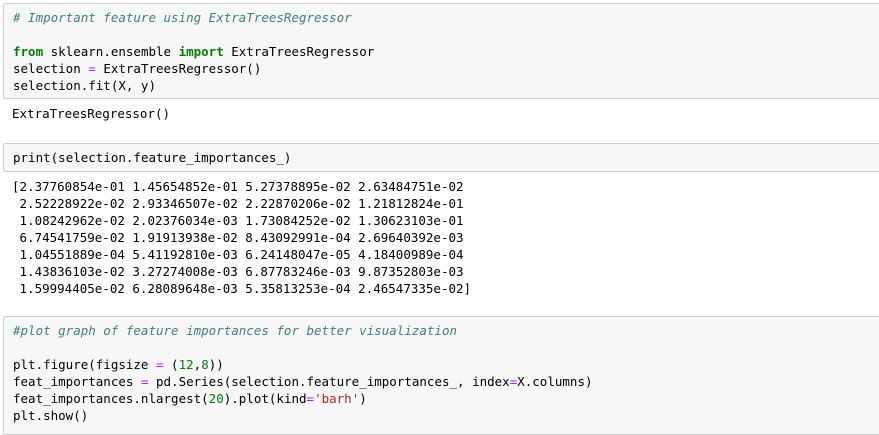 The image size is (879, 435). What do you see at coordinates (51, 415) in the screenshot?
I see `code-token: plt.show()` at bounding box center [51, 415].